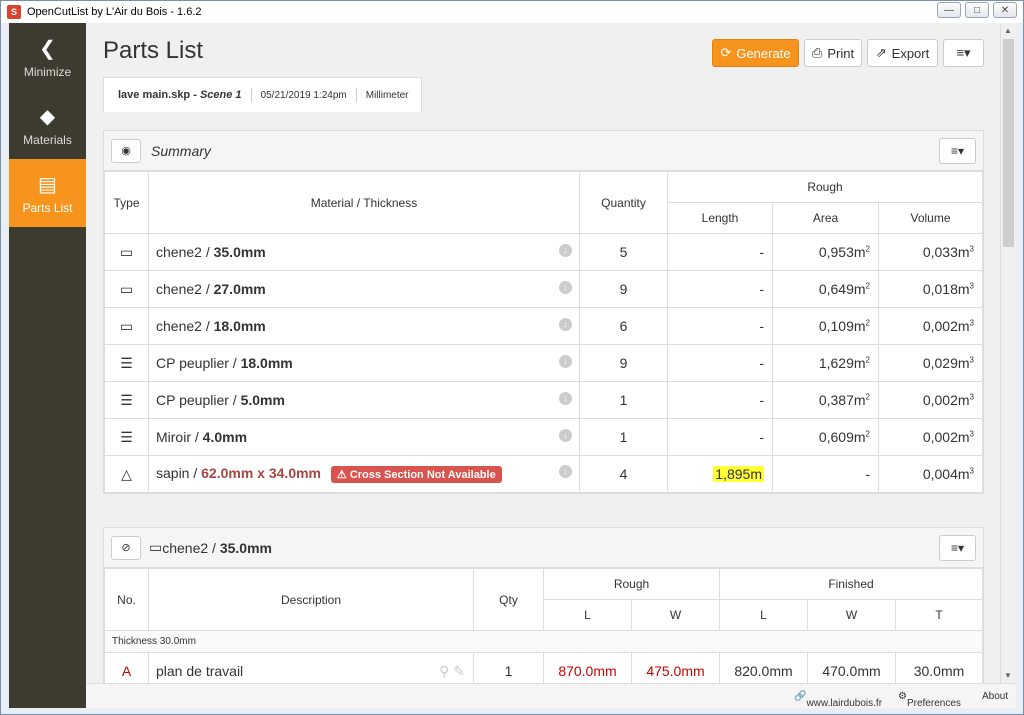 The image size is (1024, 715). I want to click on table-row: ▭ chene2 / 18.0mm ↓ 6-0,109m2 0,002m3, so click(543, 326).